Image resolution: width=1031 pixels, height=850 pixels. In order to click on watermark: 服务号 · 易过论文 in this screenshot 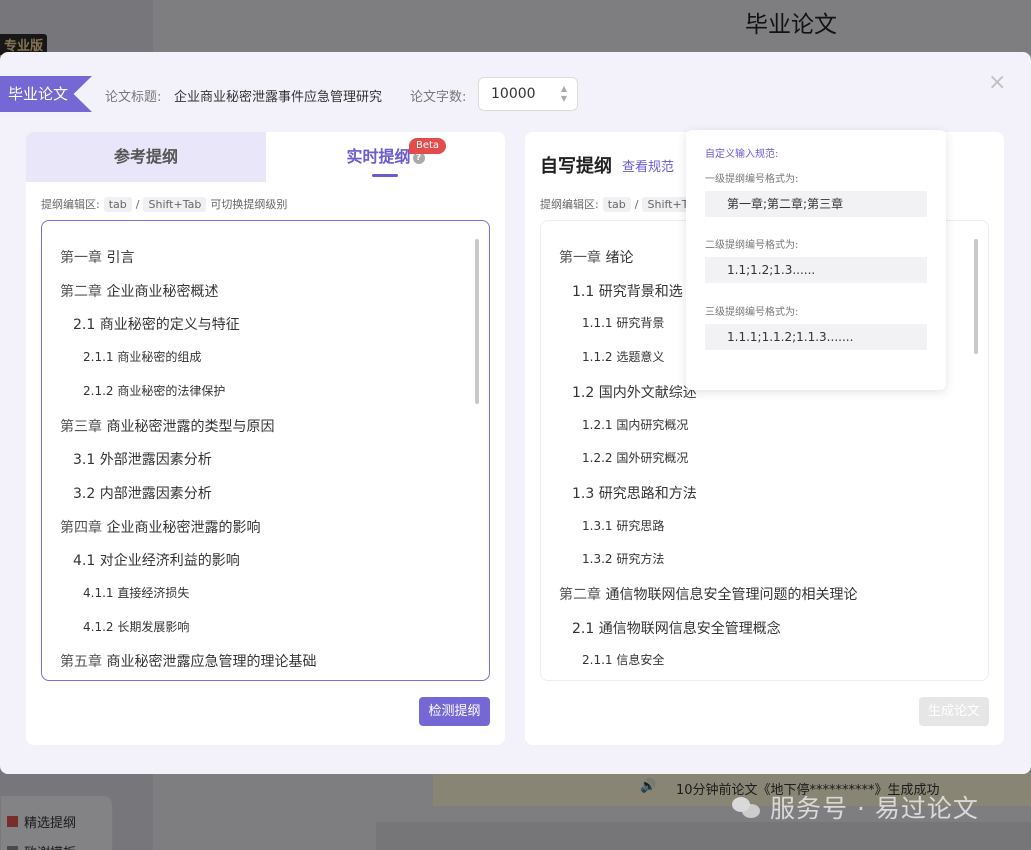, I will do `click(855, 807)`.